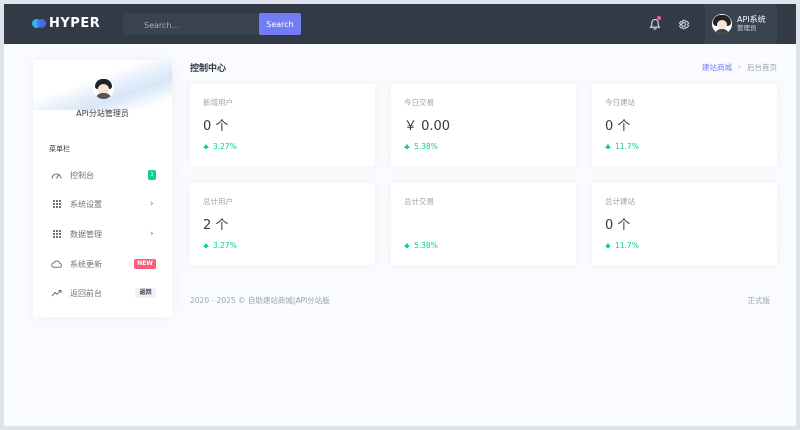 This screenshot has width=800, height=430. I want to click on stat-value: 2 个, so click(216, 225).